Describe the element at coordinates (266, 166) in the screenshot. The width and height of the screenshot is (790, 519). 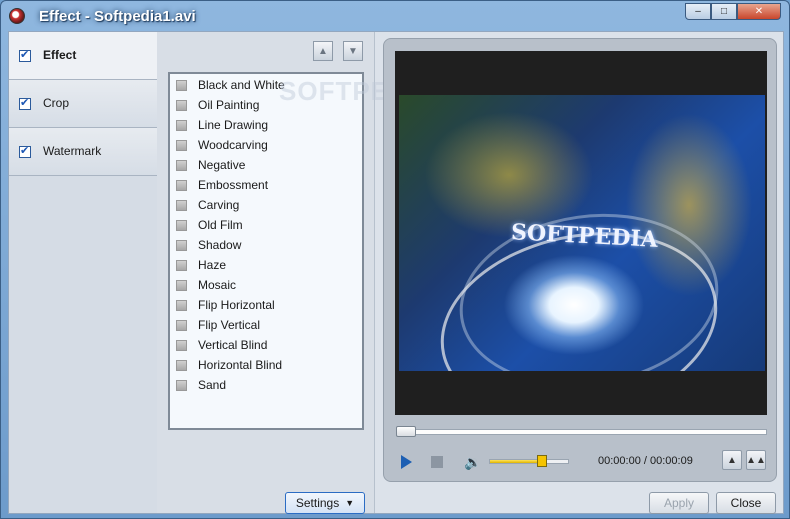
I see `list-item: Negative` at that location.